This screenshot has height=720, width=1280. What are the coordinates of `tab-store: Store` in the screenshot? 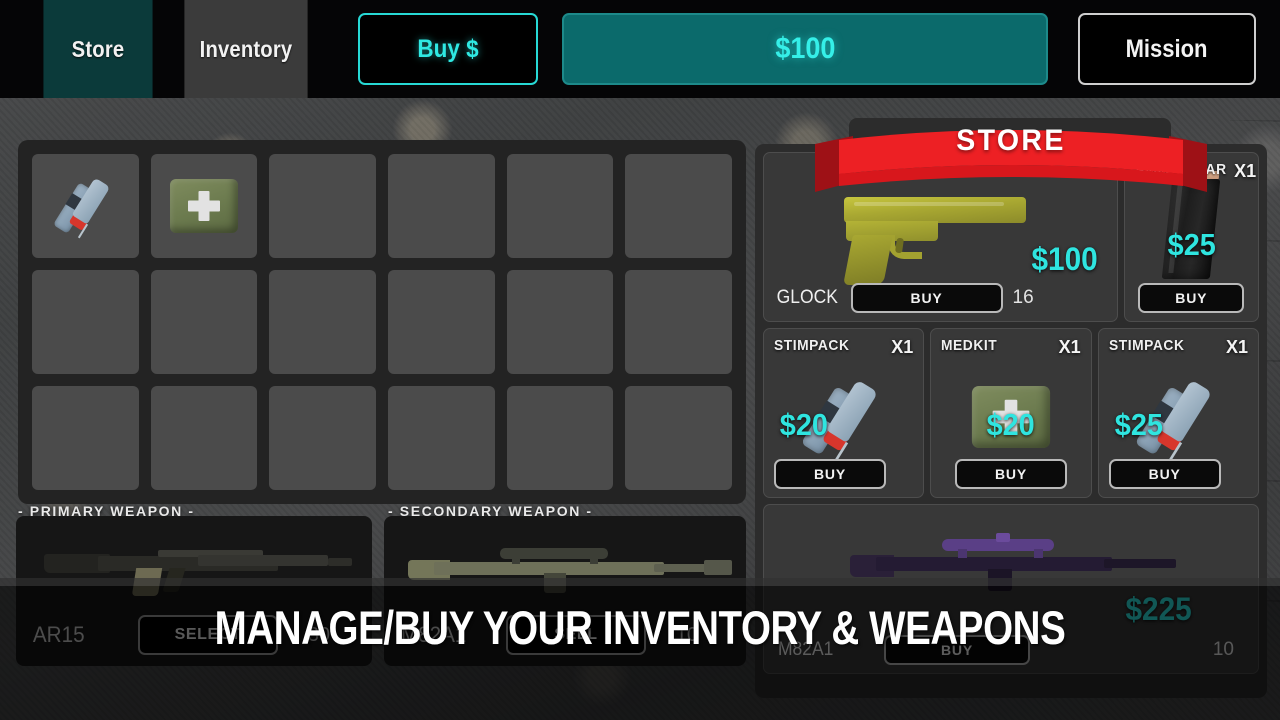 It's located at (98, 49).